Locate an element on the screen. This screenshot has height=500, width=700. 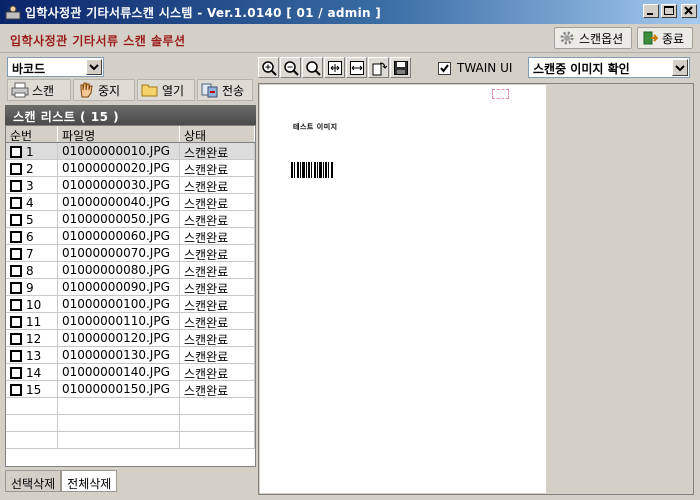
col-header-number: 순번 is located at coordinates (32, 134).